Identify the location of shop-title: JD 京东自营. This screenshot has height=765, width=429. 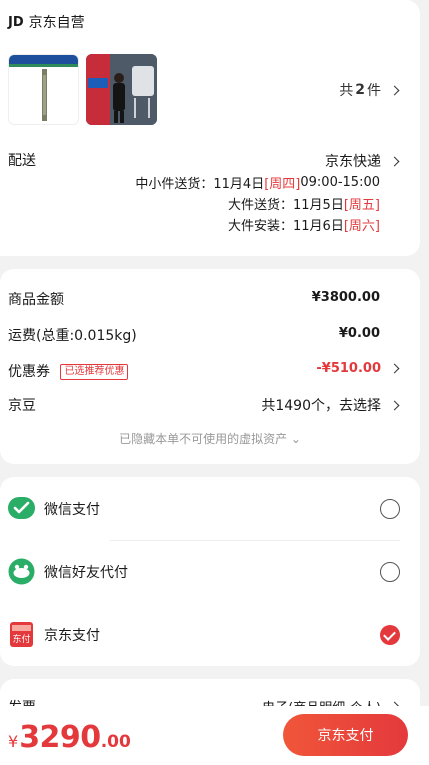
(46, 22).